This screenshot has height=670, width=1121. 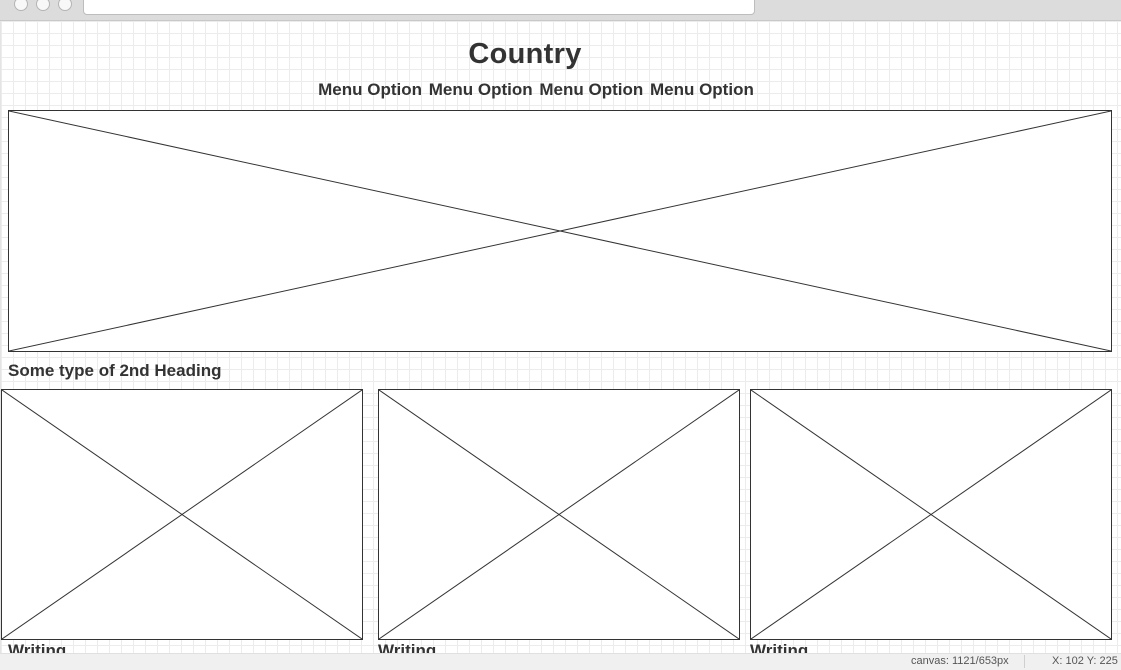 What do you see at coordinates (1085, 661) in the screenshot?
I see `cursor-position-readout: X: 102 Y: 225` at bounding box center [1085, 661].